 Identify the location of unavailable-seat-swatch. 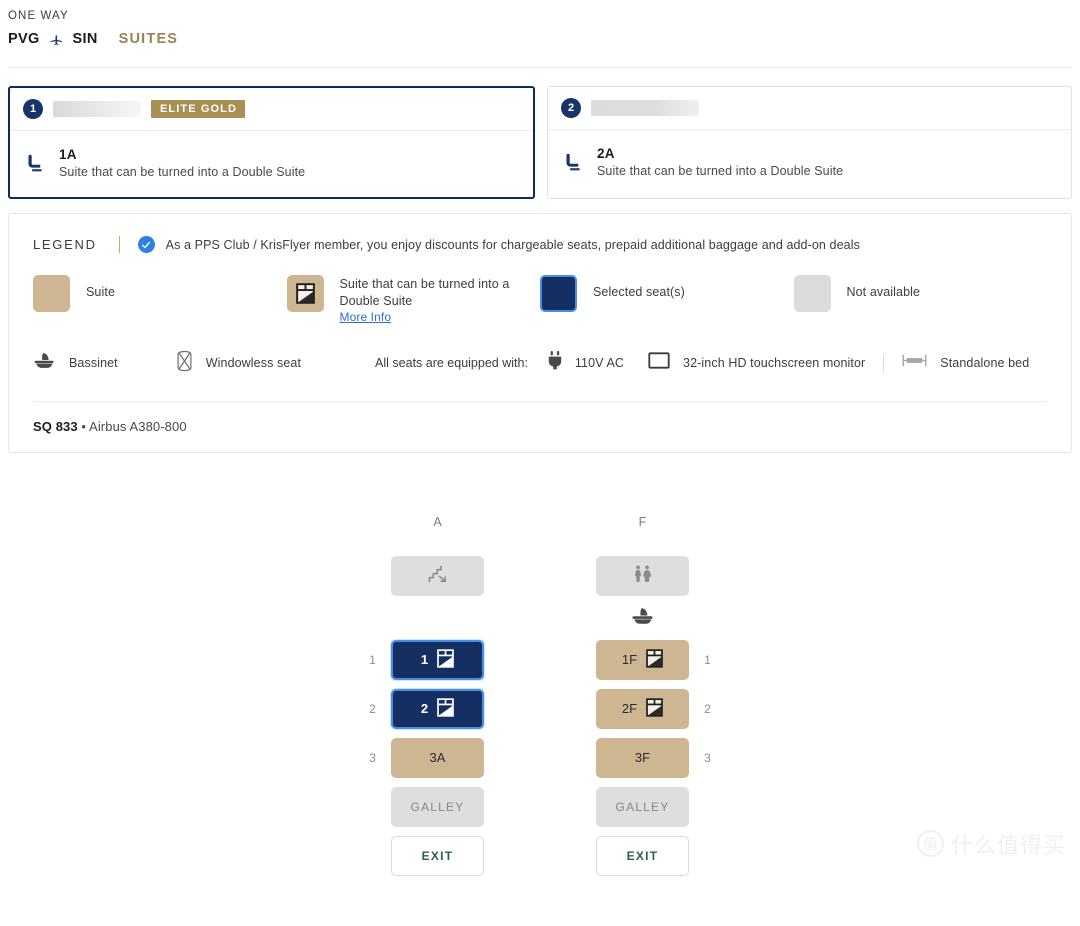
(812, 293).